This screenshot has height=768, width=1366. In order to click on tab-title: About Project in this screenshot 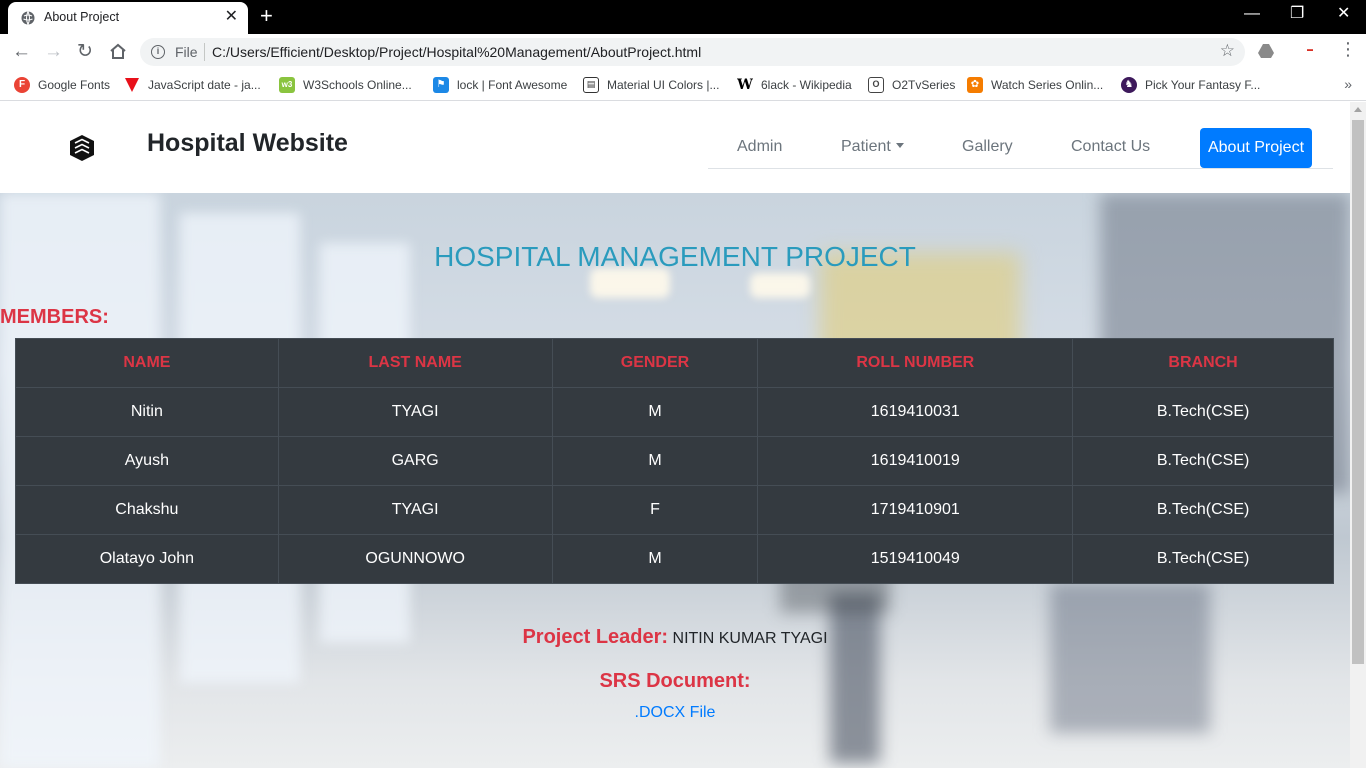, I will do `click(82, 17)`.